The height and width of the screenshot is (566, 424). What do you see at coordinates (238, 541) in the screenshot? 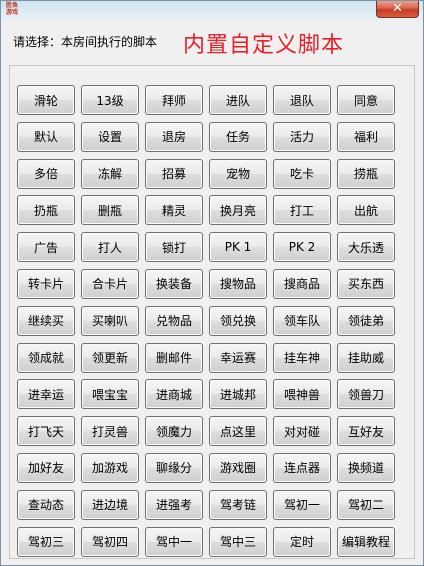
I see `script-button: 驾中三` at bounding box center [238, 541].